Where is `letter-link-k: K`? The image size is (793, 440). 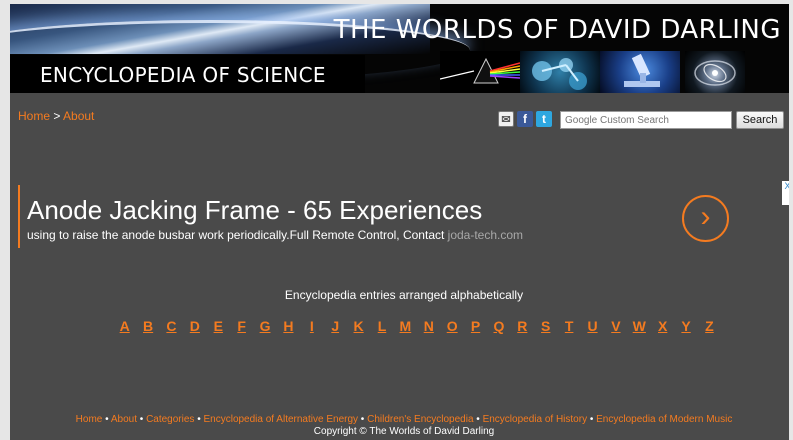 letter-link-k: K is located at coordinates (358, 326).